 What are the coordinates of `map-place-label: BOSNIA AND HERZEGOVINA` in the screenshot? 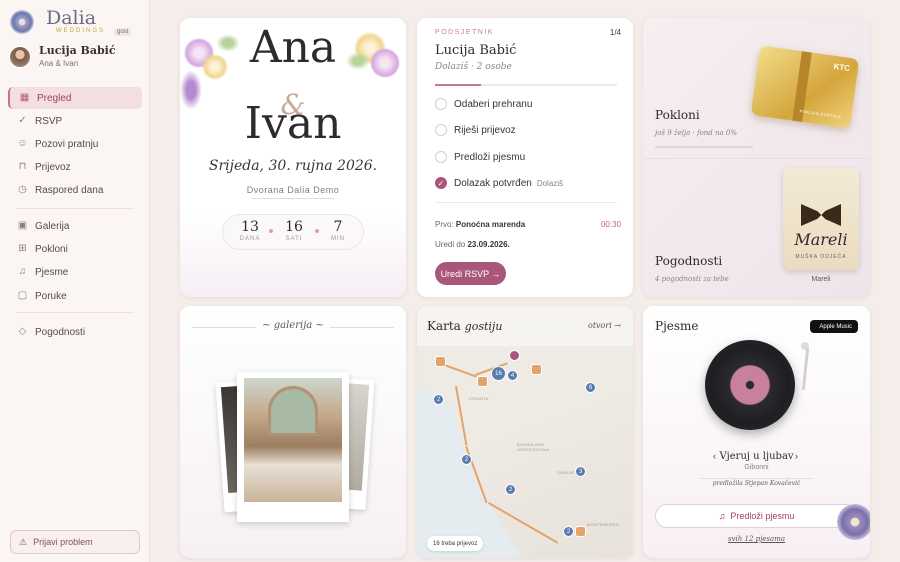 It's located at (533, 447).